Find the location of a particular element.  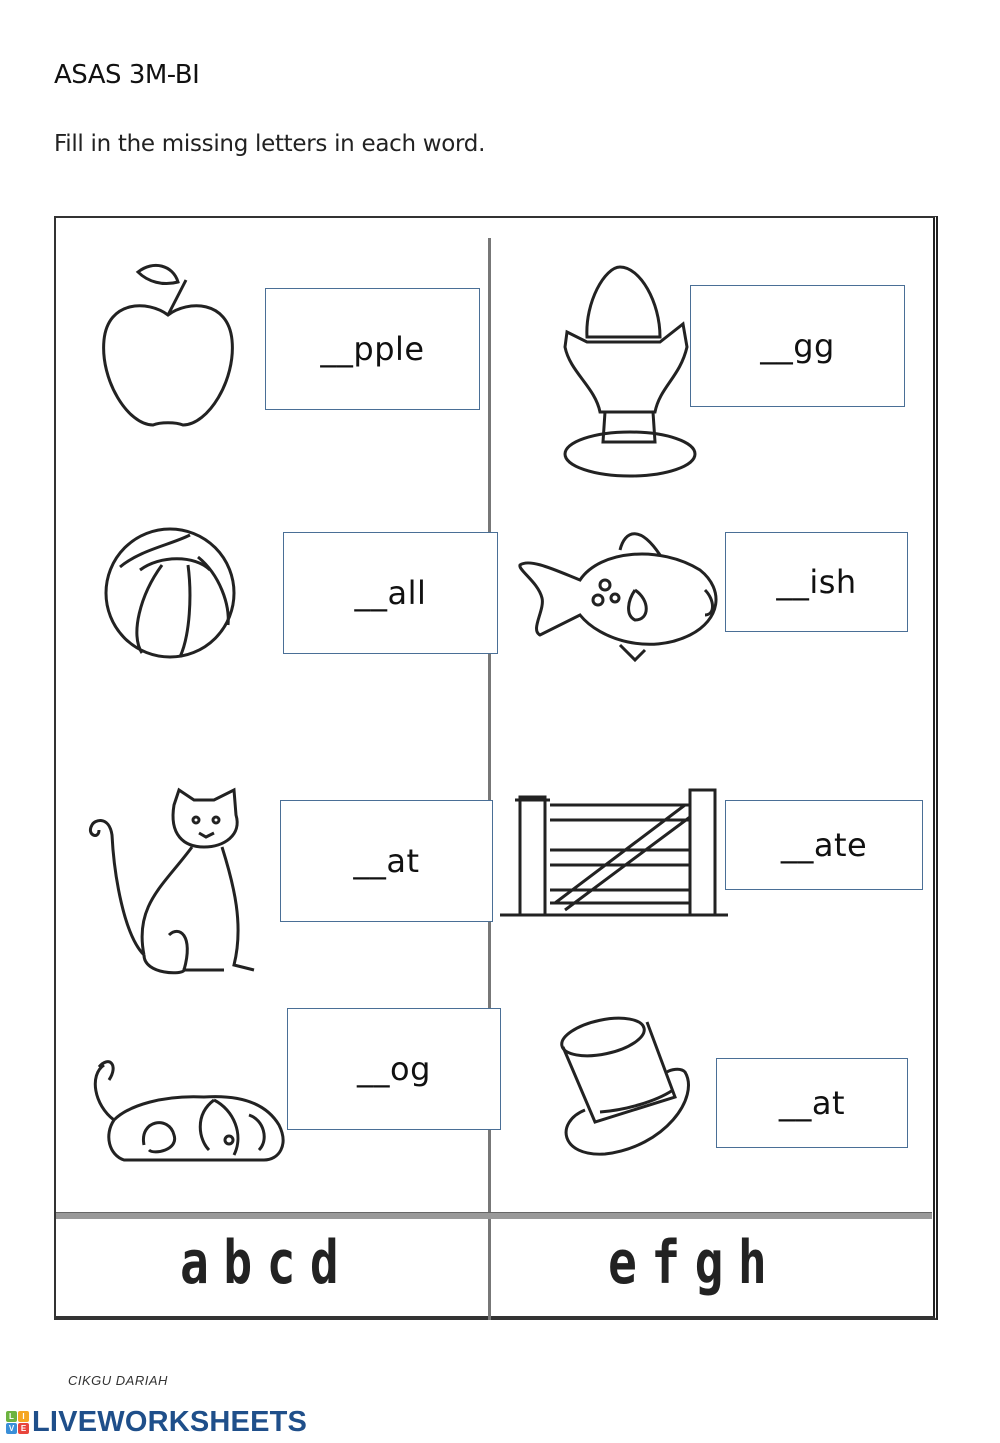

egg-icon is located at coordinates (627, 374).